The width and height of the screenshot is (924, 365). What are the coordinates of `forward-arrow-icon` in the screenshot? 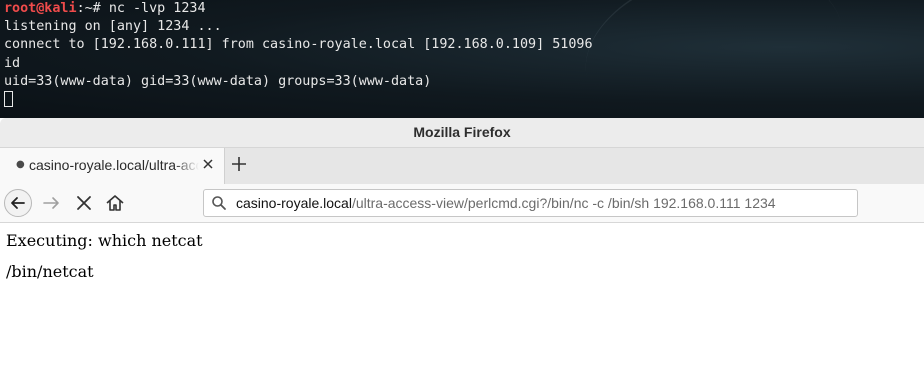 It's located at (52, 203).